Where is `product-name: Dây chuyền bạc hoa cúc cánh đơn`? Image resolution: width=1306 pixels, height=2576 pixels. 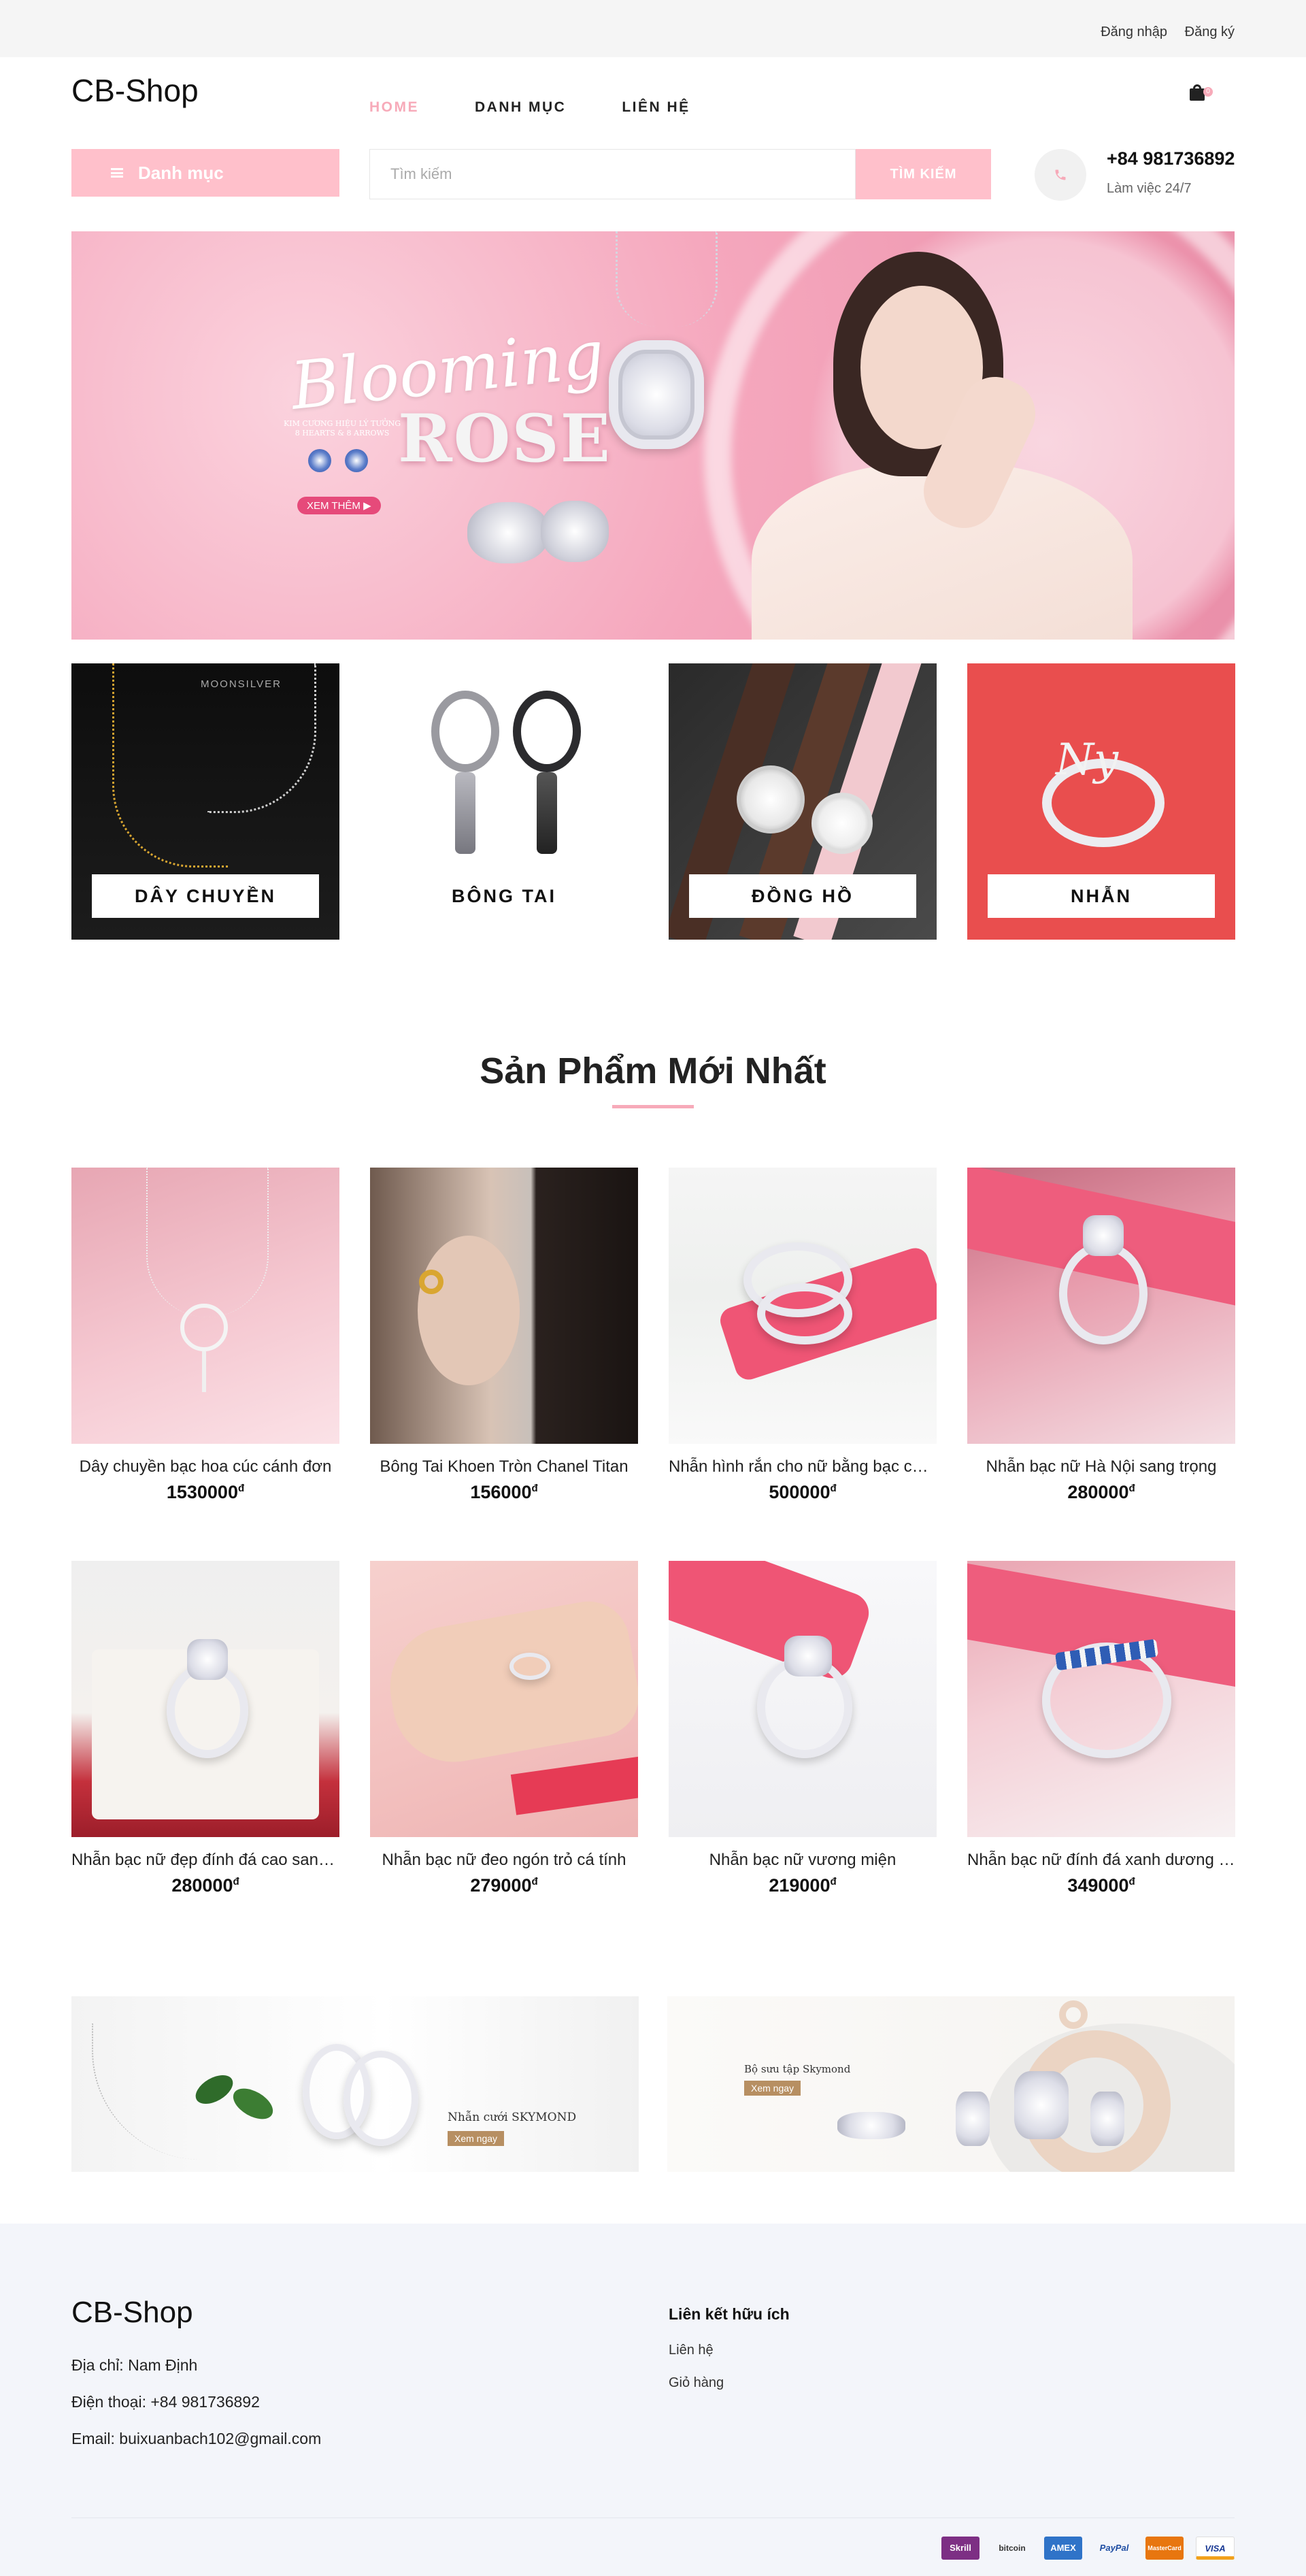
product-name: Dây chuyền bạc hoa cúc cánh đơn is located at coordinates (205, 1466).